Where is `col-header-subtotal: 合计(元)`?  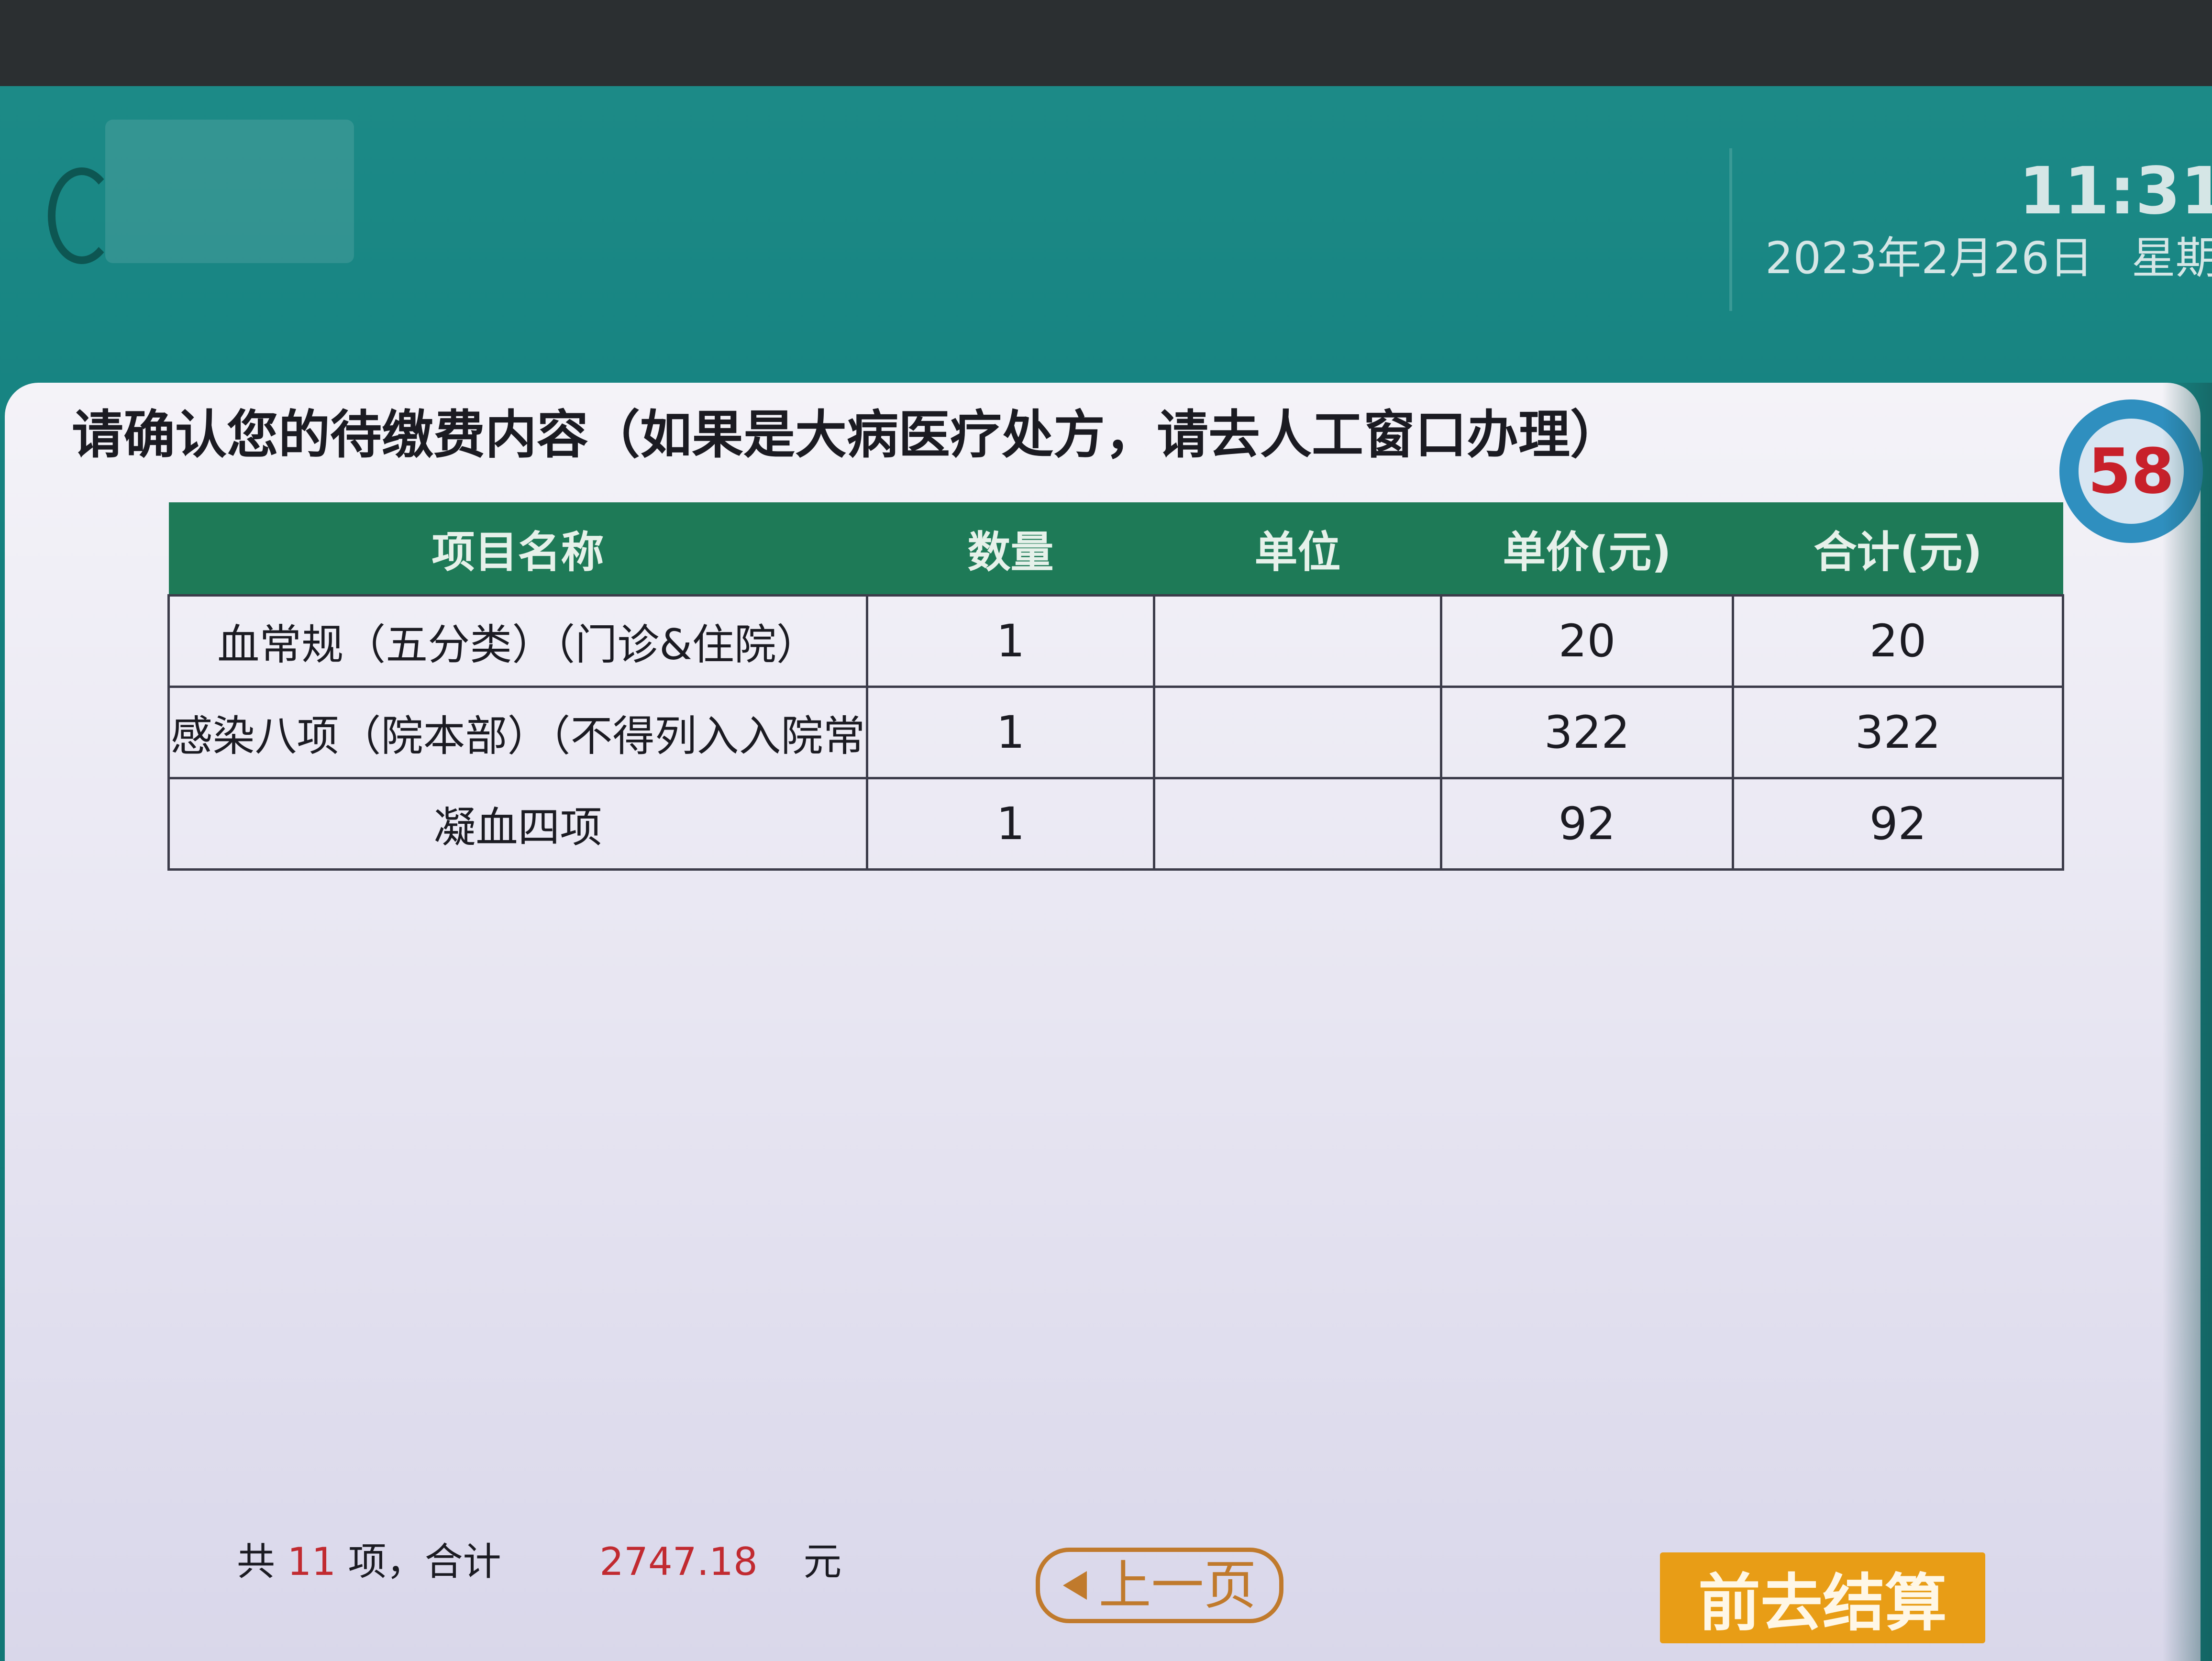
col-header-subtotal: 合计(元) is located at coordinates (1898, 549).